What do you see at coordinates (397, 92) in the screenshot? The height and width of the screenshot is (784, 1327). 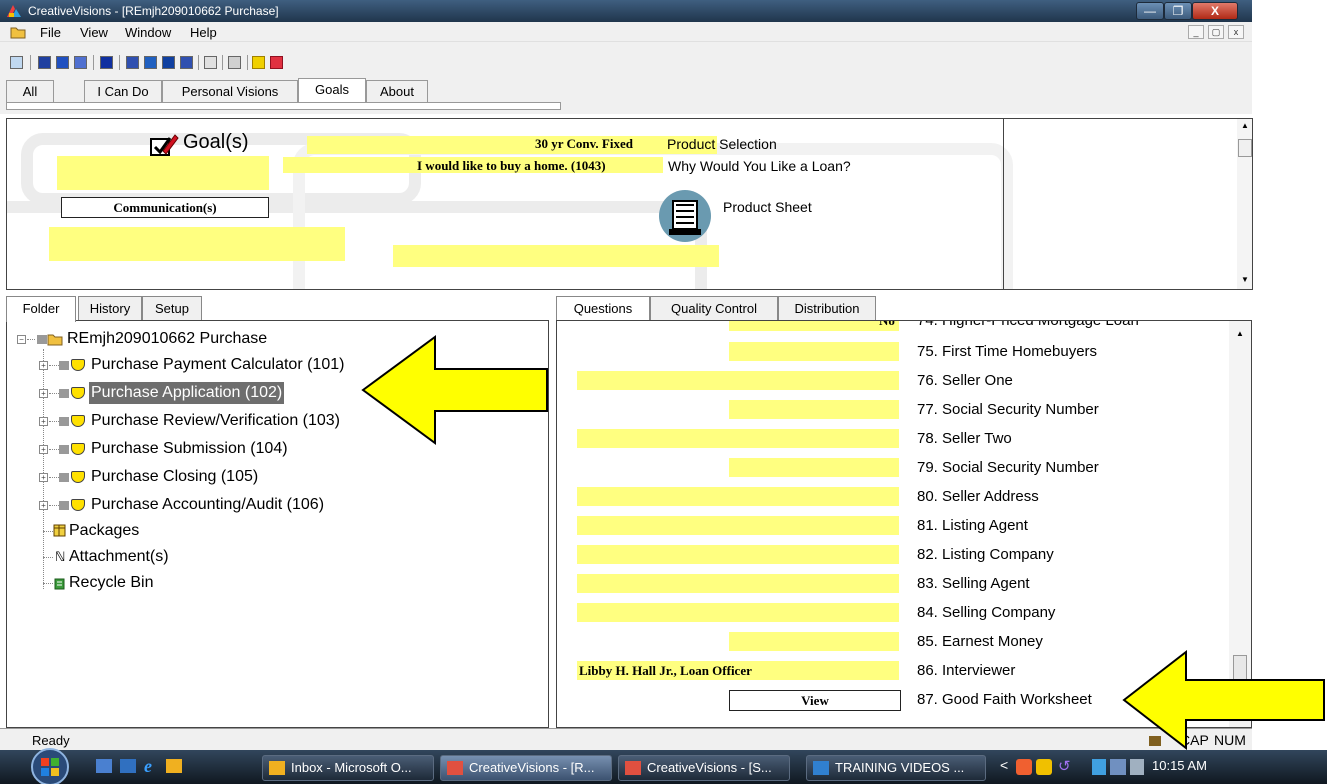 I see `tab-about: About` at bounding box center [397, 92].